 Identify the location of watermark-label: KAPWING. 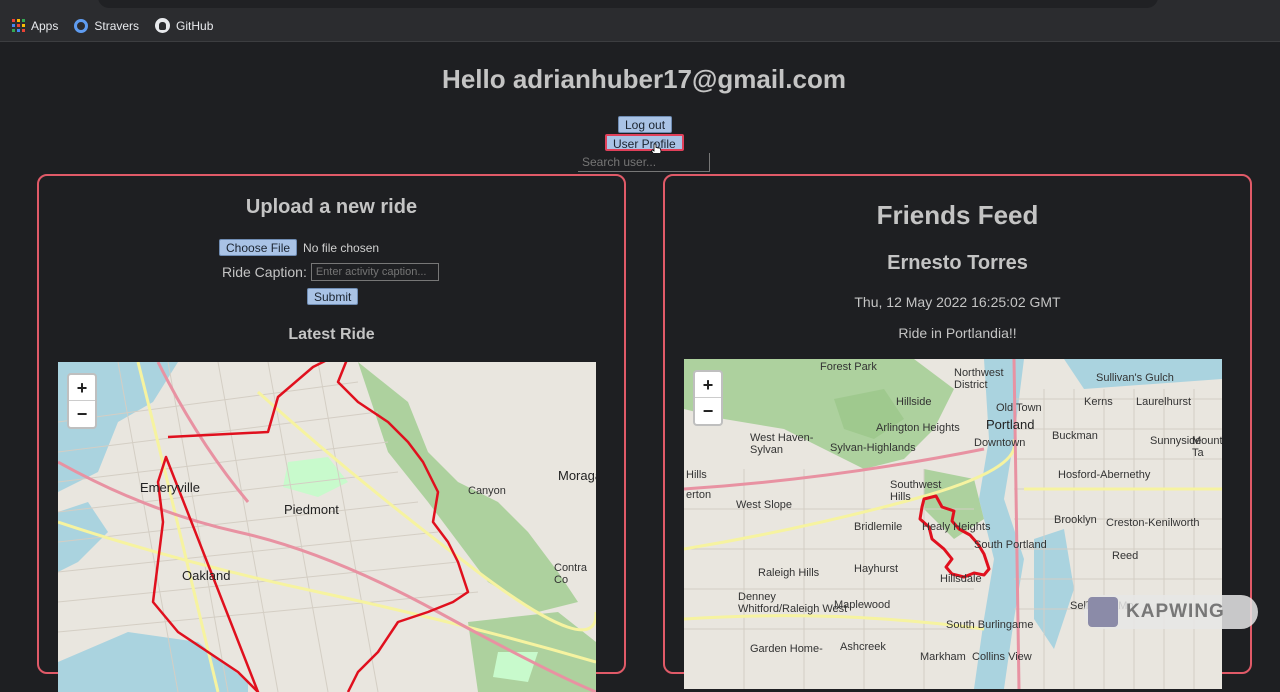
(1175, 611).